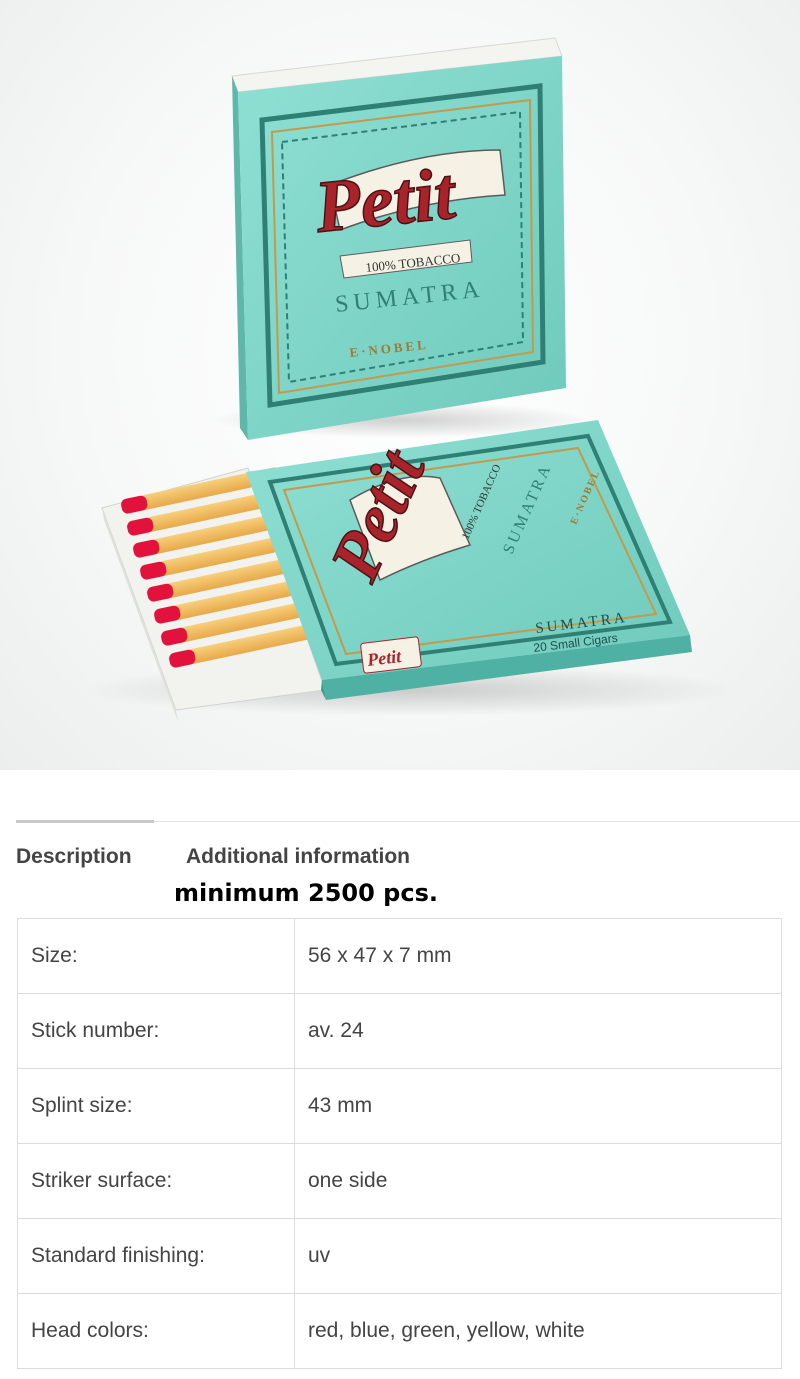 This screenshot has height=1379, width=800. Describe the element at coordinates (156, 1256) in the screenshot. I see `spec-label: Standard finishing:` at that location.